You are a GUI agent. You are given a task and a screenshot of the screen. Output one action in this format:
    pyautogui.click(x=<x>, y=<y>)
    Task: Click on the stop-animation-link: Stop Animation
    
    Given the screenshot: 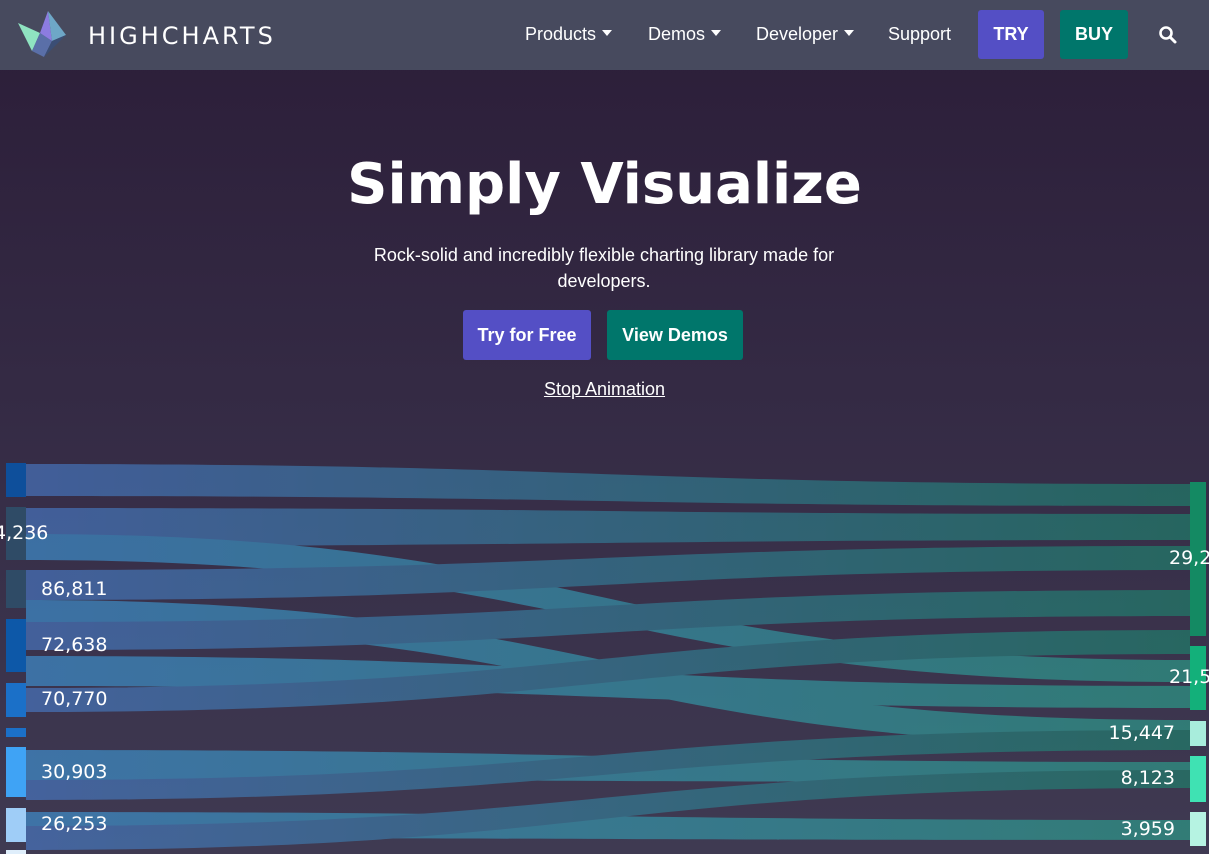 What is the action you would take?
    pyautogui.click(x=604, y=389)
    